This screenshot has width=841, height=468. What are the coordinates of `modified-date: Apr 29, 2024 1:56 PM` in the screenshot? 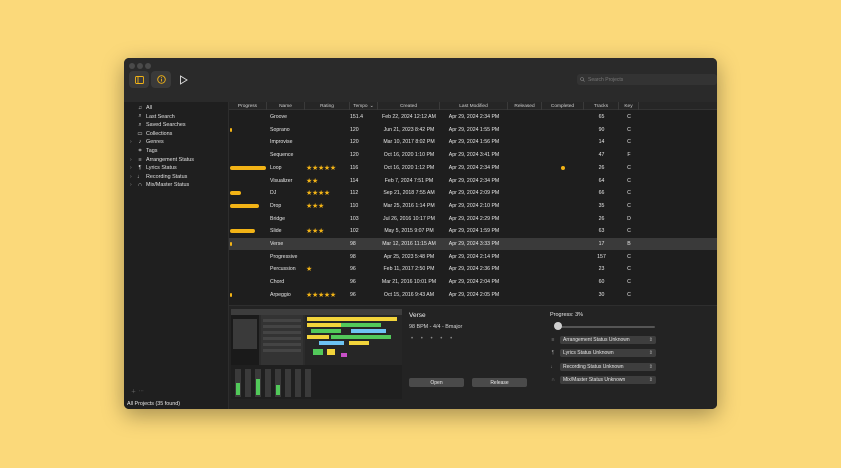 It's located at (474, 142).